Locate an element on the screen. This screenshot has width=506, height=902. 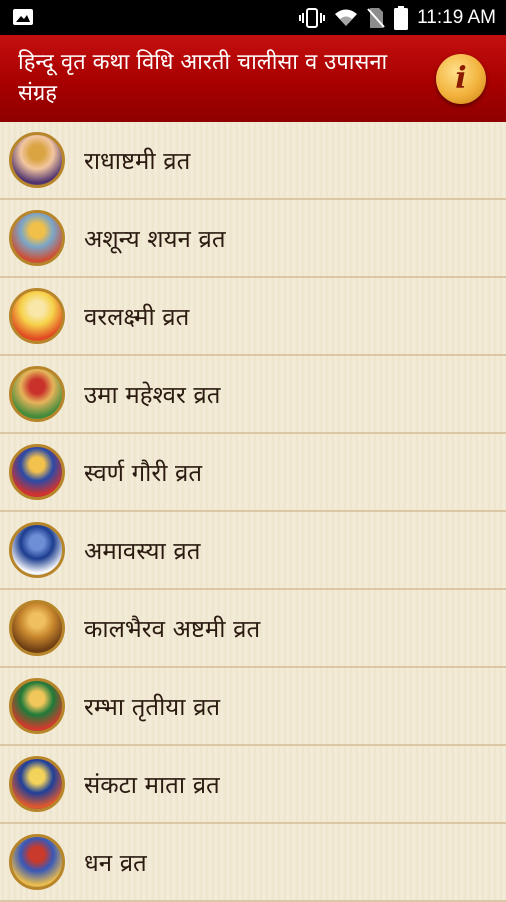
image-notification-icon is located at coordinates (23, 17).